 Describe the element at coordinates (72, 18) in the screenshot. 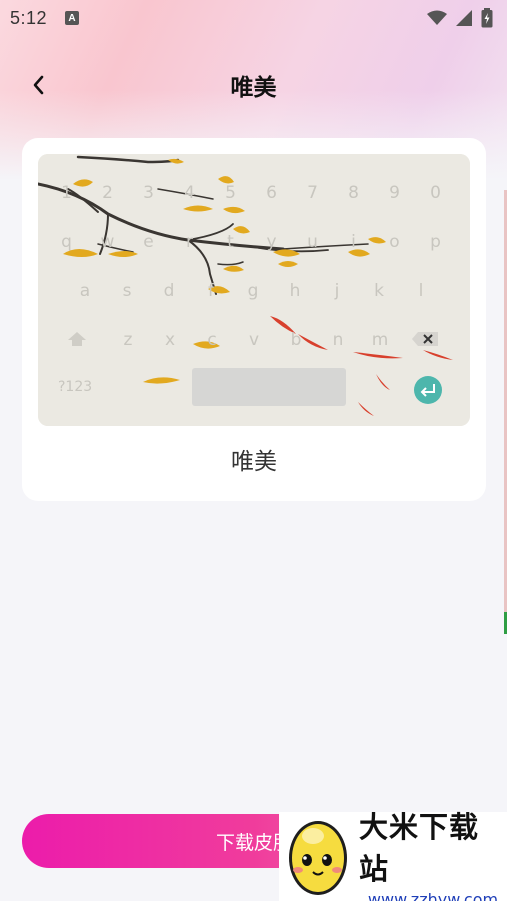

I see `text-a-icon: A` at that location.